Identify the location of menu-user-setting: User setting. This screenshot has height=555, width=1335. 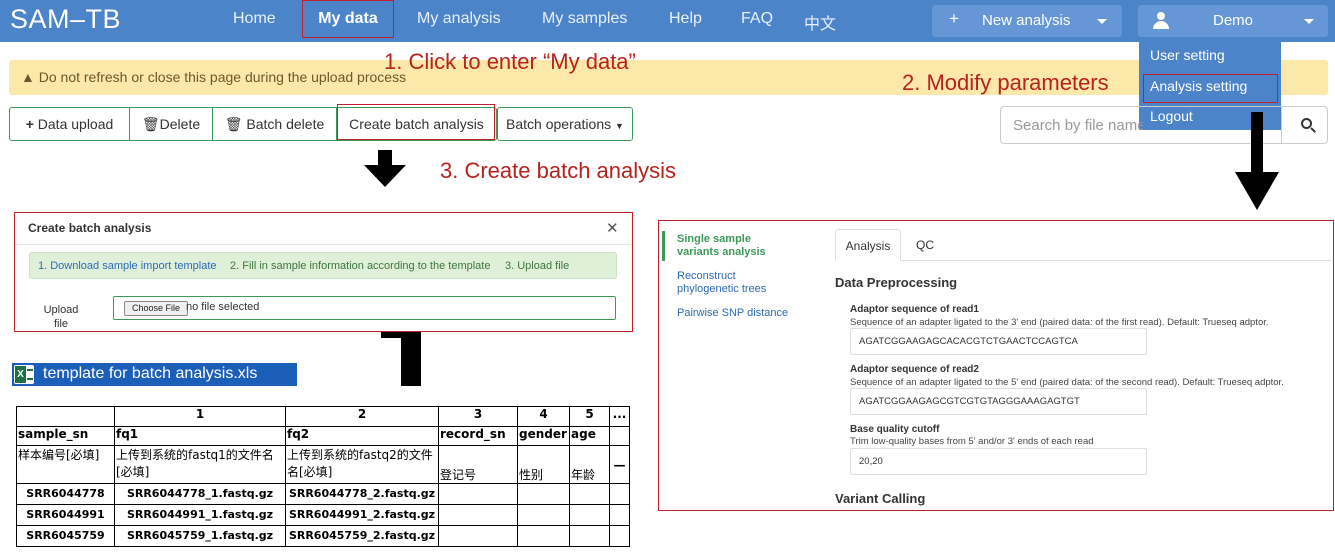
(1187, 55).